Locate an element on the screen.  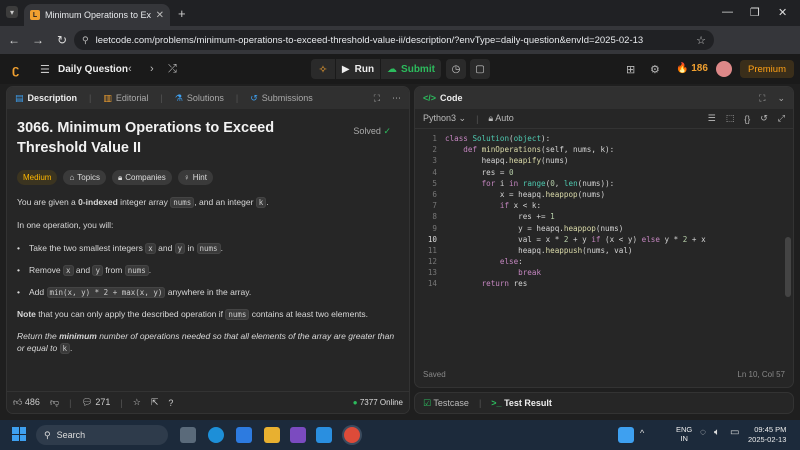
visual-studio-icon is located at coordinates (298, 435).